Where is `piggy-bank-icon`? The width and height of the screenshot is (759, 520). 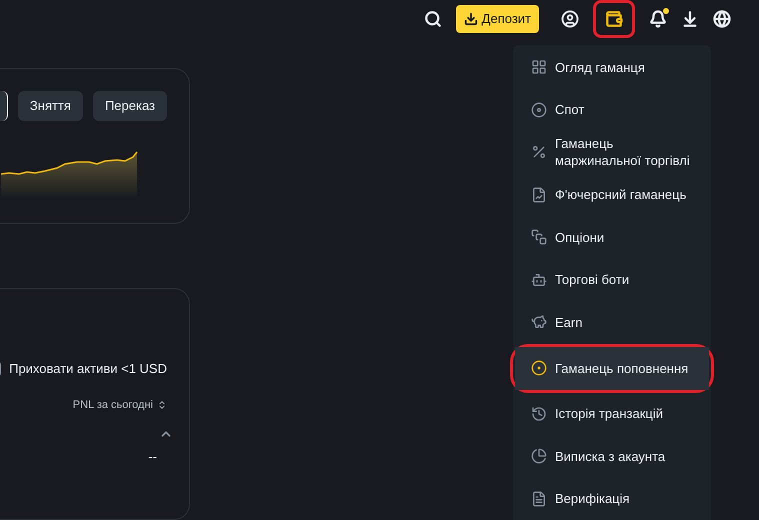
piggy-bank-icon is located at coordinates (539, 322).